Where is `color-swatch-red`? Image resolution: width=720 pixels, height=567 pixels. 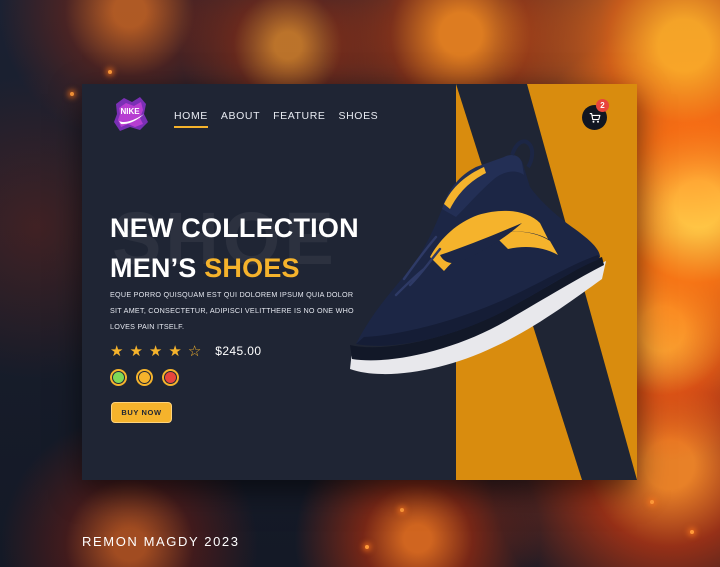 color-swatch-red is located at coordinates (170, 377).